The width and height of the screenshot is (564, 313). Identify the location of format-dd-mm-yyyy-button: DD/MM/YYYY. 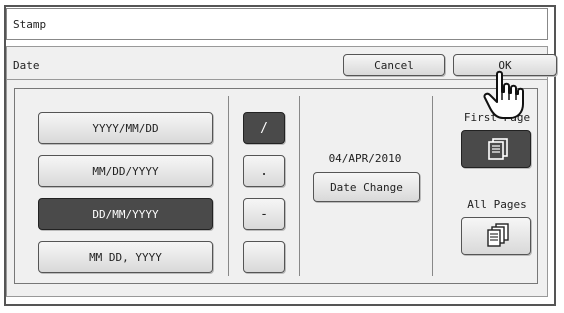
(125, 214).